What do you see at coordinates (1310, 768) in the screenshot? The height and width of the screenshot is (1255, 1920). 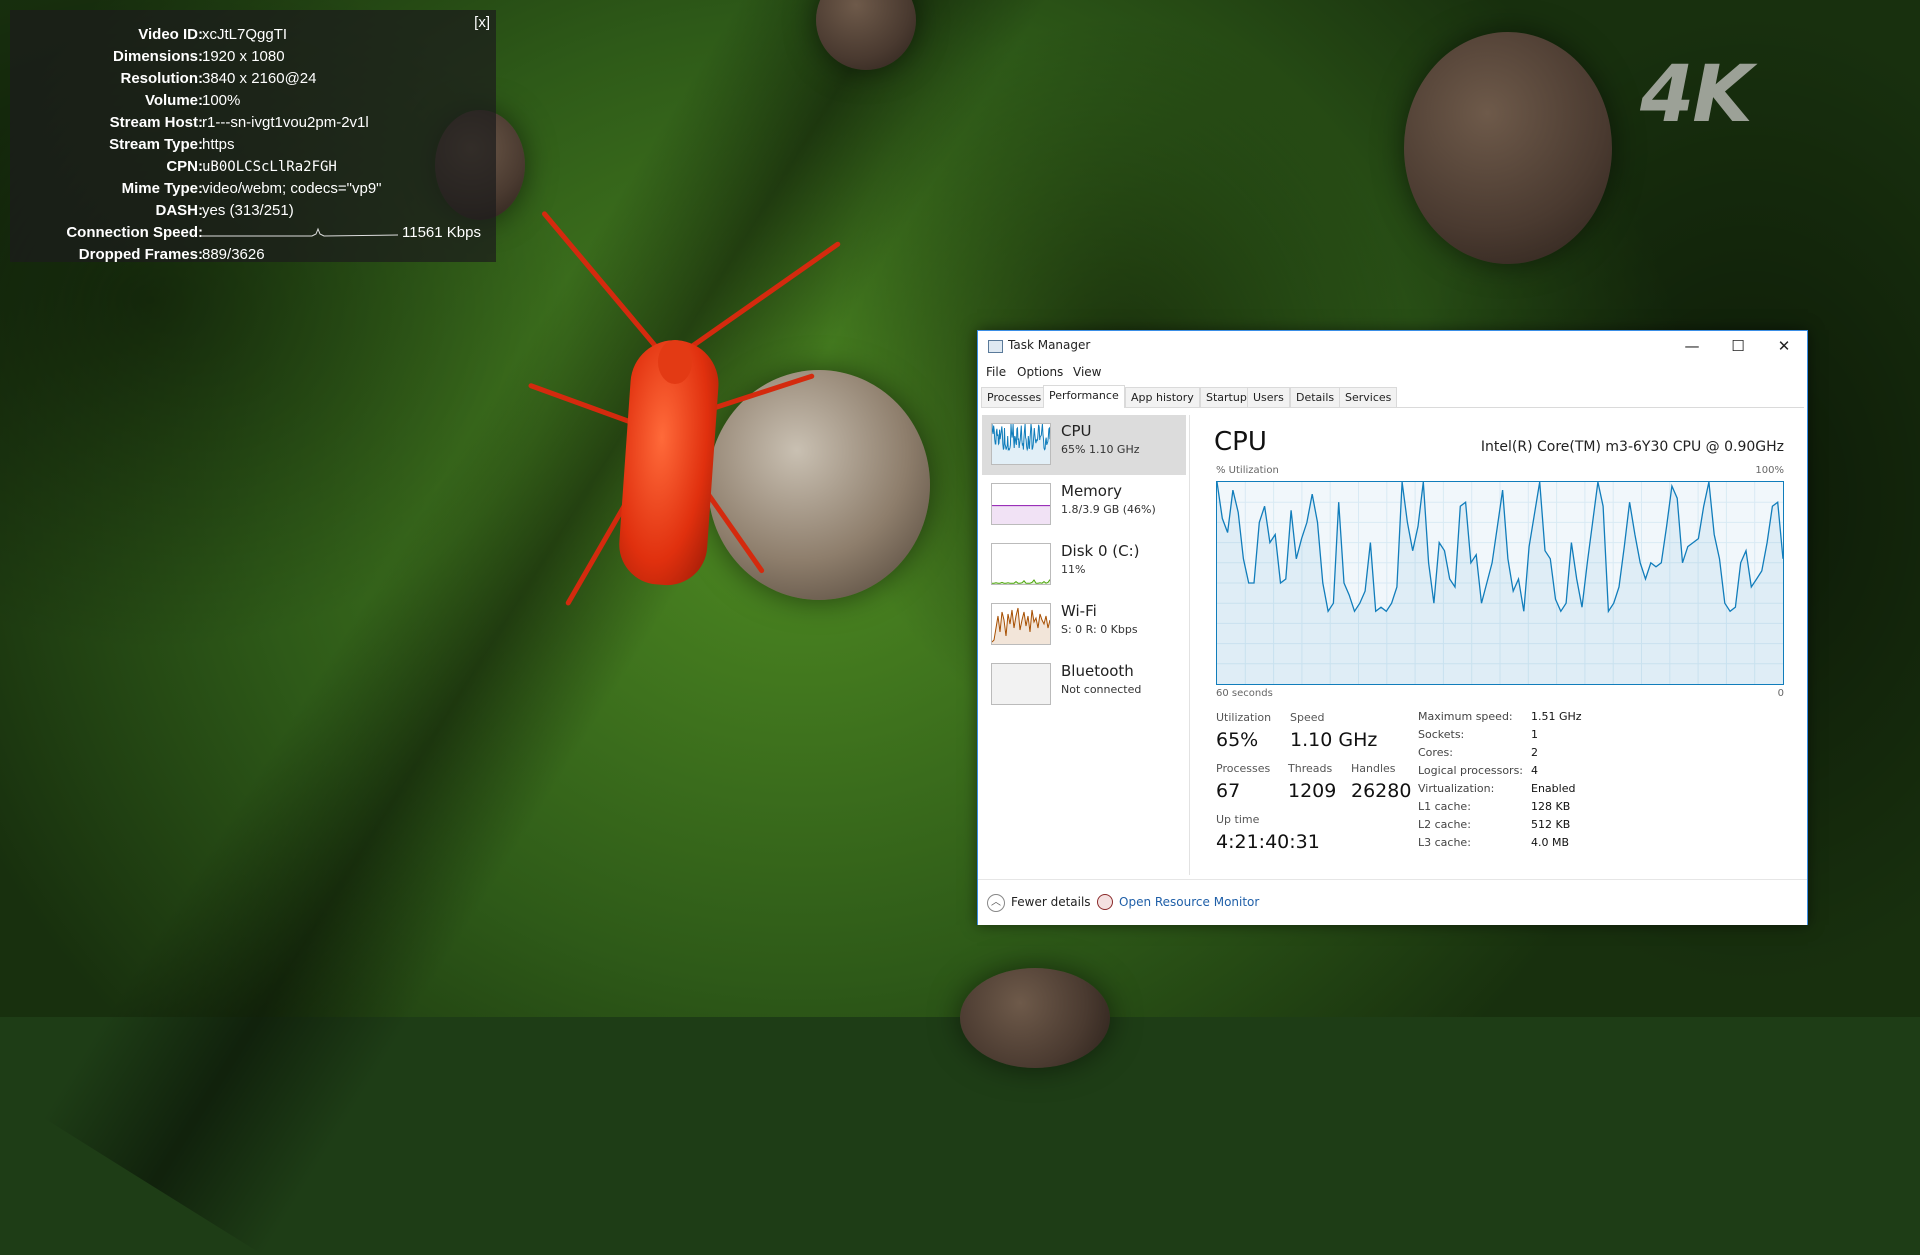 I see `threads-label: Threads` at bounding box center [1310, 768].